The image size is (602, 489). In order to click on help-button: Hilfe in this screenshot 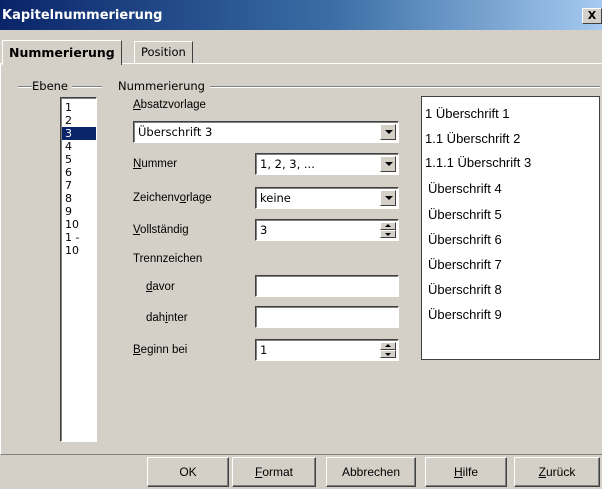, I will do `click(466, 472)`.